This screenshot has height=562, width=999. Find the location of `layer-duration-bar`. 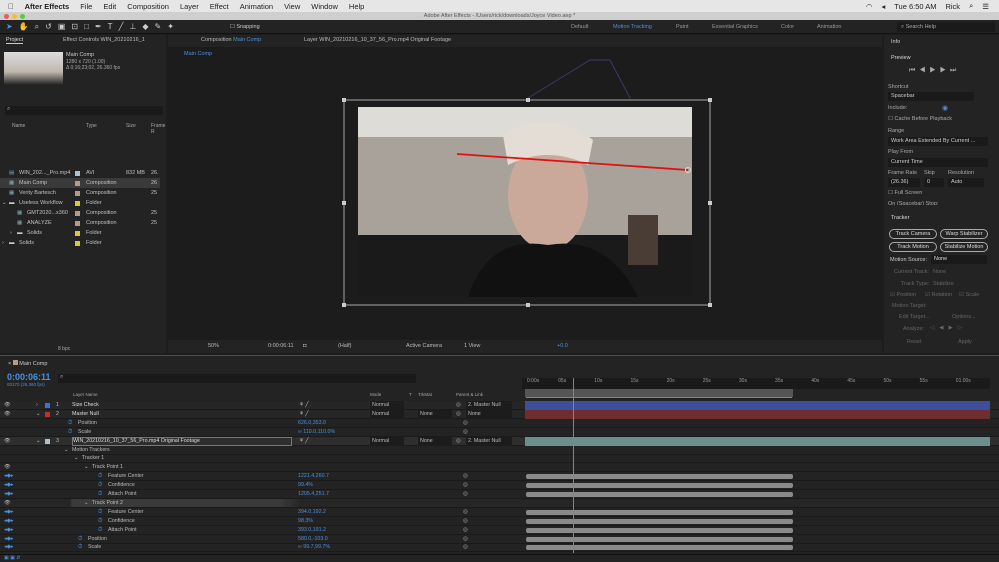

layer-duration-bar is located at coordinates (757, 441).